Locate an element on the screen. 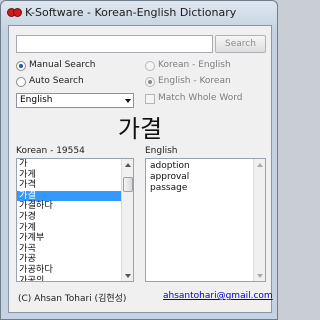  meaning-line: adoption is located at coordinates (170, 166).